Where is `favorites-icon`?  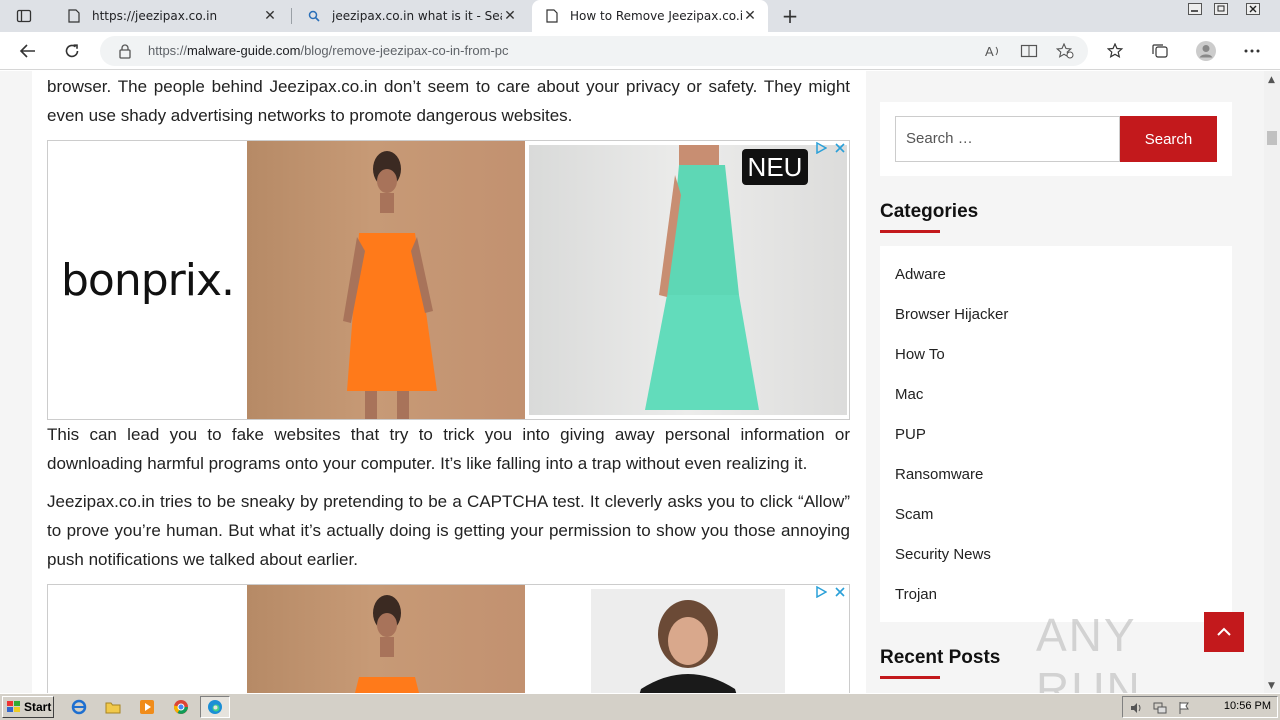 favorites-icon is located at coordinates (1116, 51).